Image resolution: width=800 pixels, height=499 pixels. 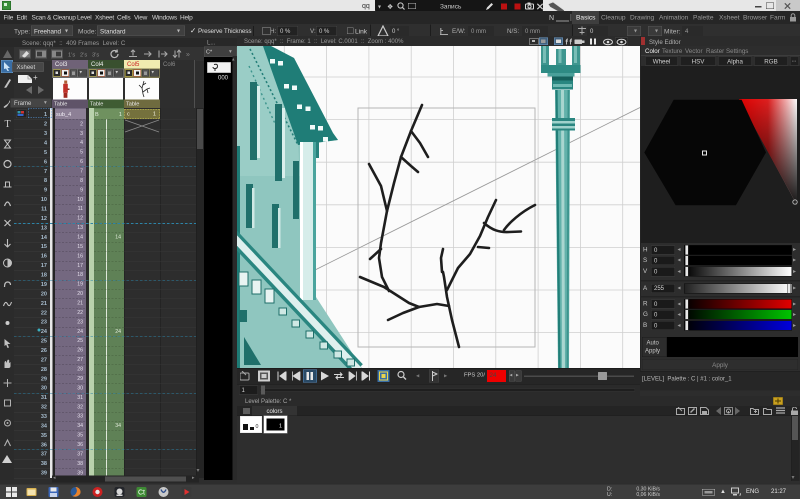 I want to click on svg-text: T, so click(x=8, y=124).